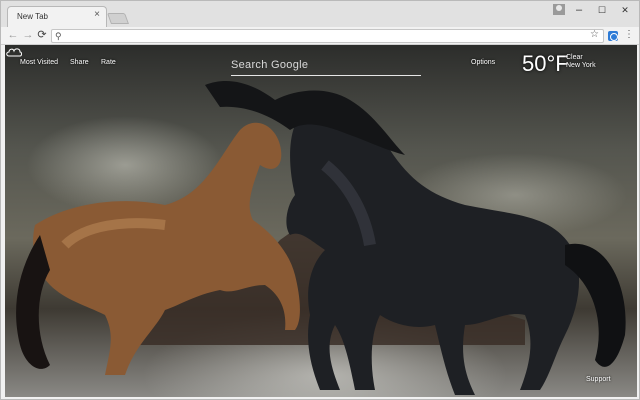  What do you see at coordinates (32, 16) in the screenshot?
I see `tab-title: New Tab` at bounding box center [32, 16].